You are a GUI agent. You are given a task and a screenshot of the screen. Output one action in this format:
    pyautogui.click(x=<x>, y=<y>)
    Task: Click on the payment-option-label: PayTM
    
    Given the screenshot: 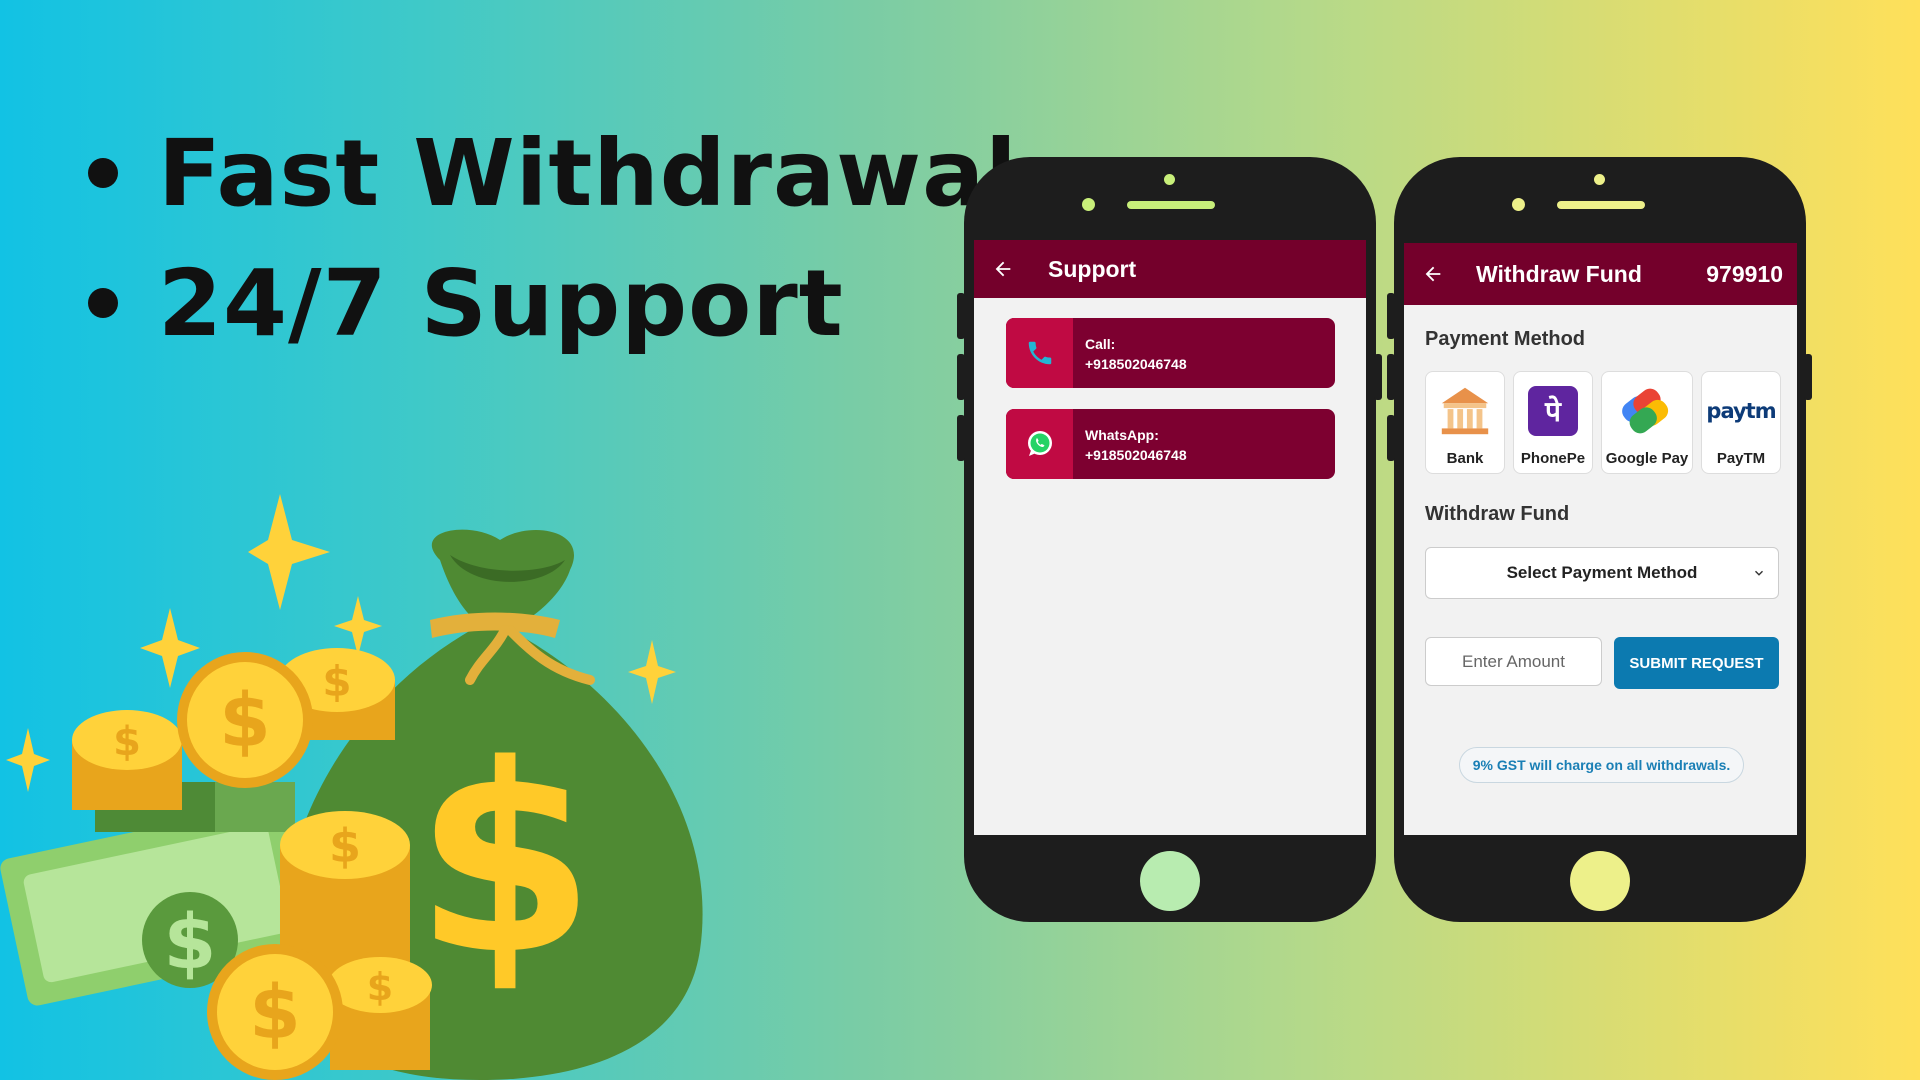 What is the action you would take?
    pyautogui.click(x=1741, y=458)
    